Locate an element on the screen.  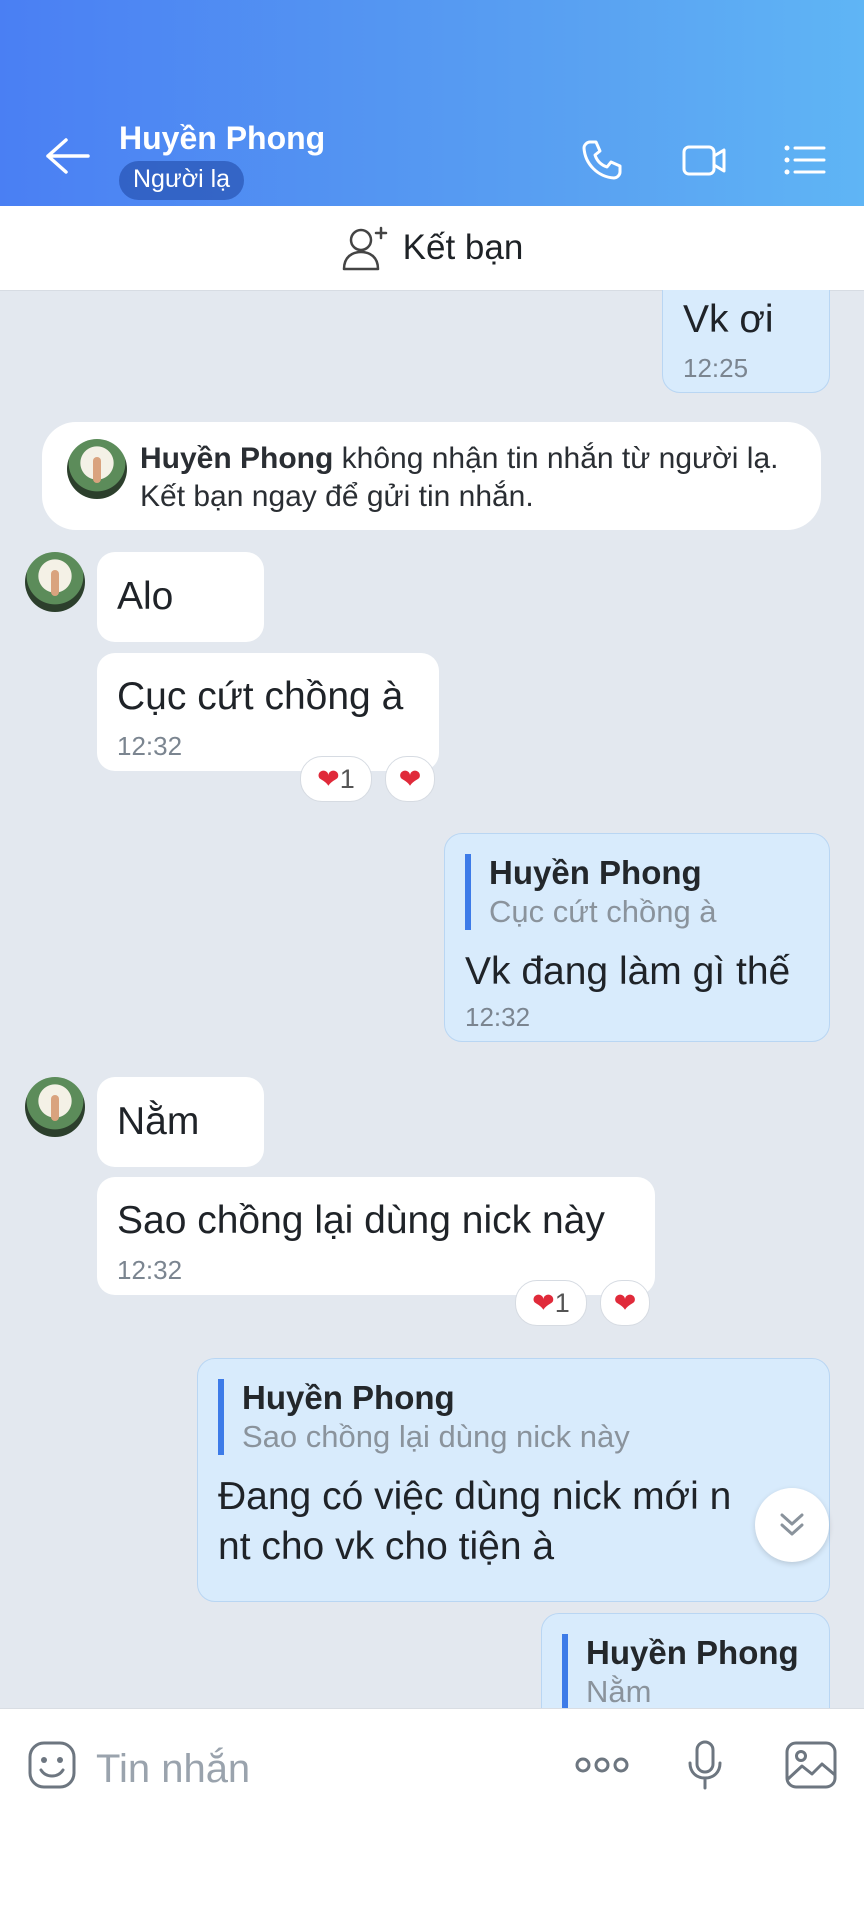
image-icon is located at coordinates (811, 1765).